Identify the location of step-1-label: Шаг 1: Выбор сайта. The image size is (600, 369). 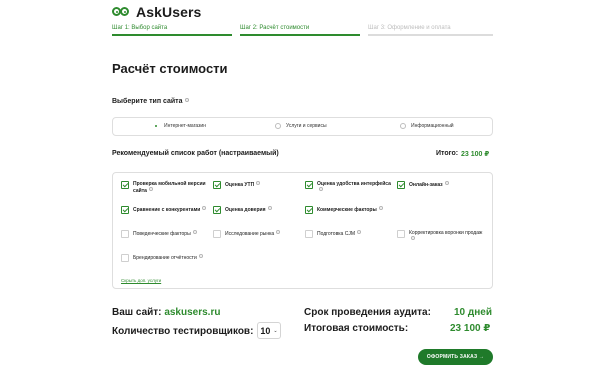
(140, 28).